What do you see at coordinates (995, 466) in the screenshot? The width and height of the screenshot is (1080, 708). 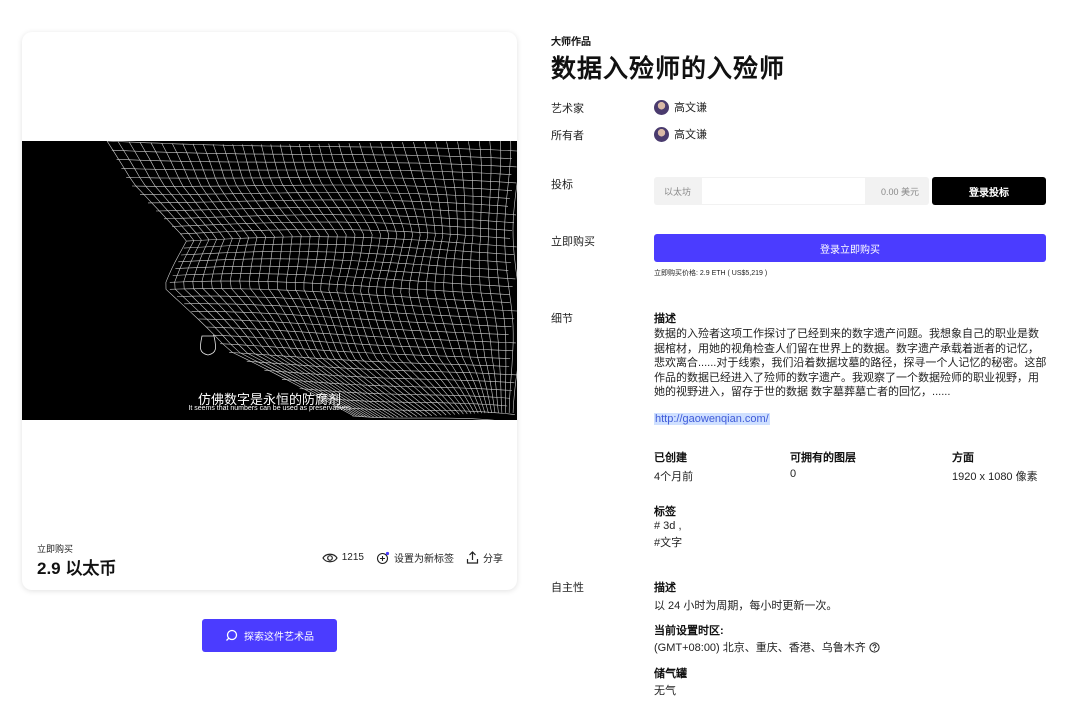 I see `aspect-info: 方面 1920 x 1080 像素` at bounding box center [995, 466].